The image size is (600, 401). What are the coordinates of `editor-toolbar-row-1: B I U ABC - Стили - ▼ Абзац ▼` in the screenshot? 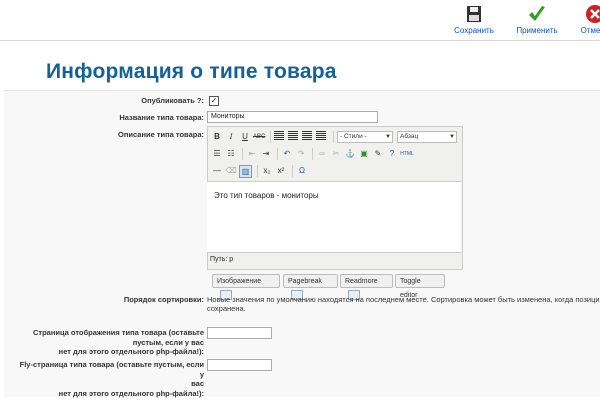 It's located at (334, 137).